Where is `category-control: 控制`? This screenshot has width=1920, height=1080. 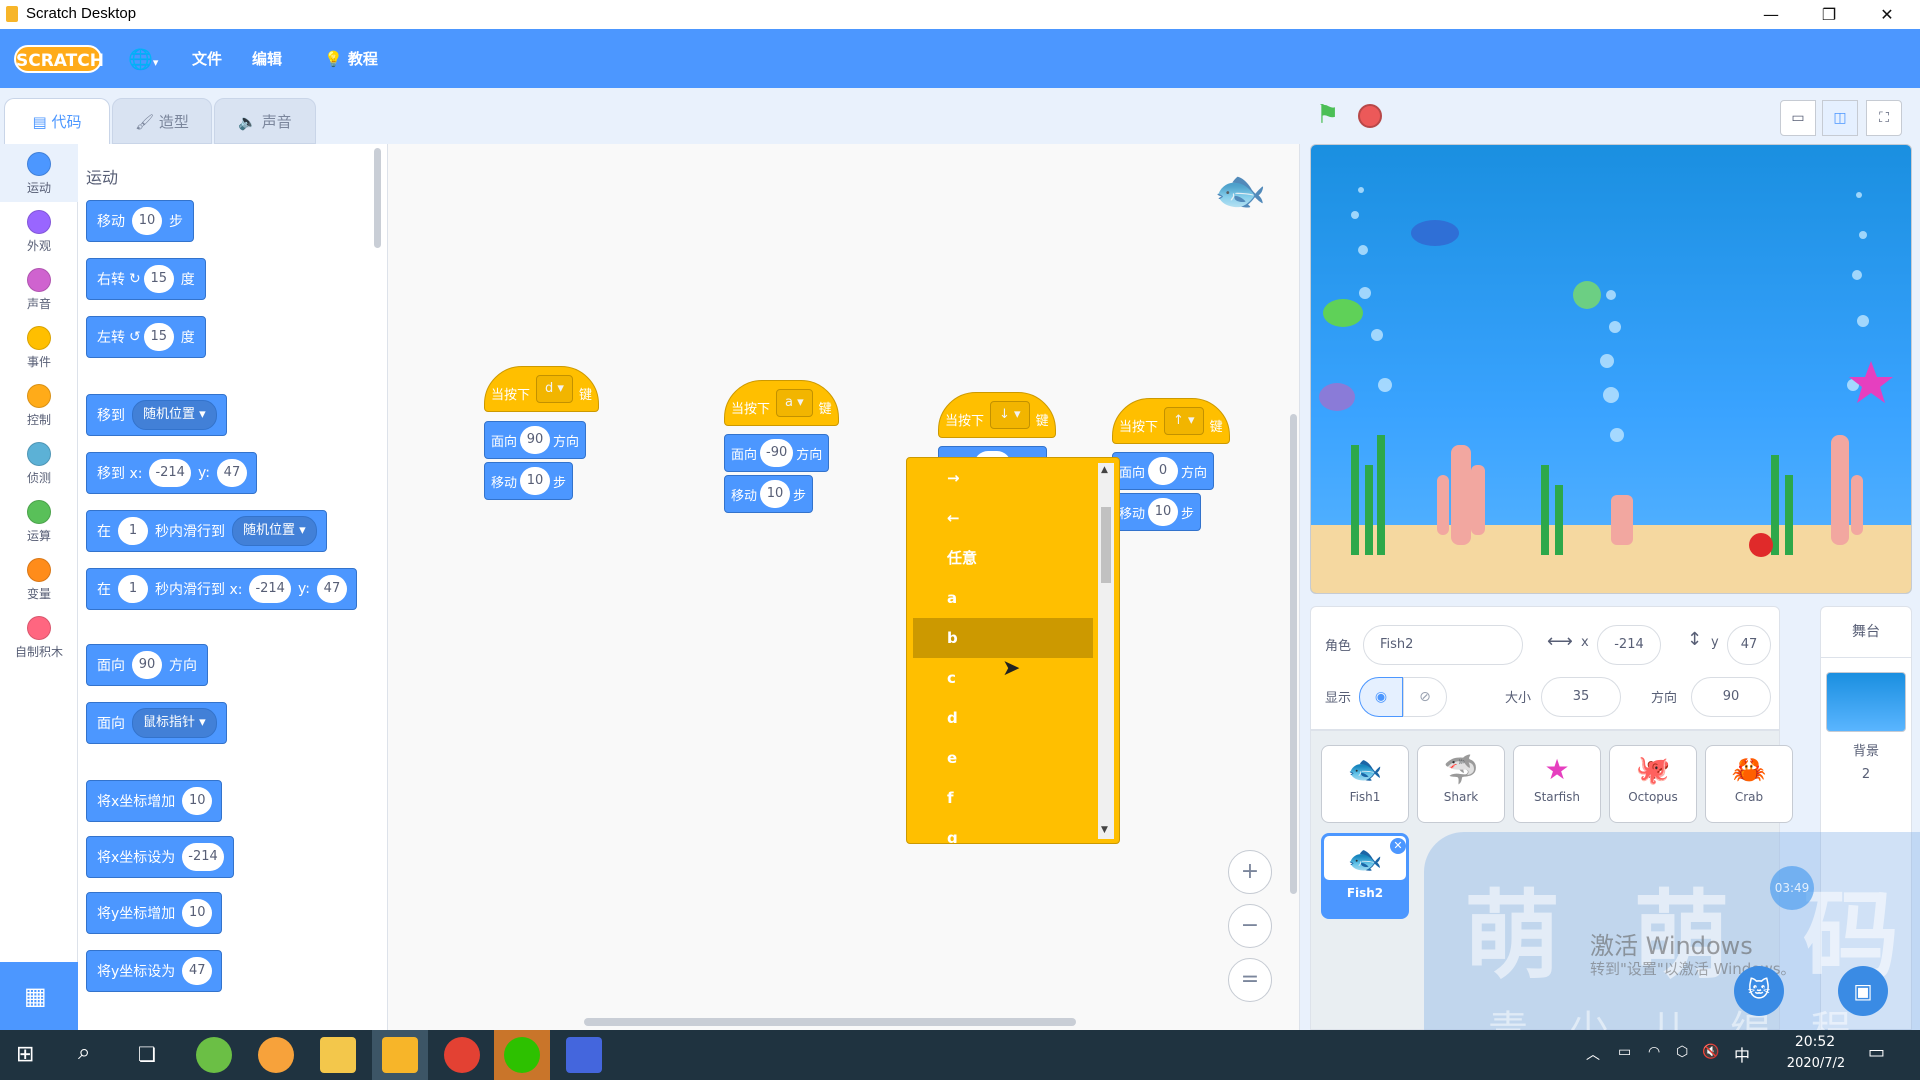
category-control: 控制 is located at coordinates (39, 405).